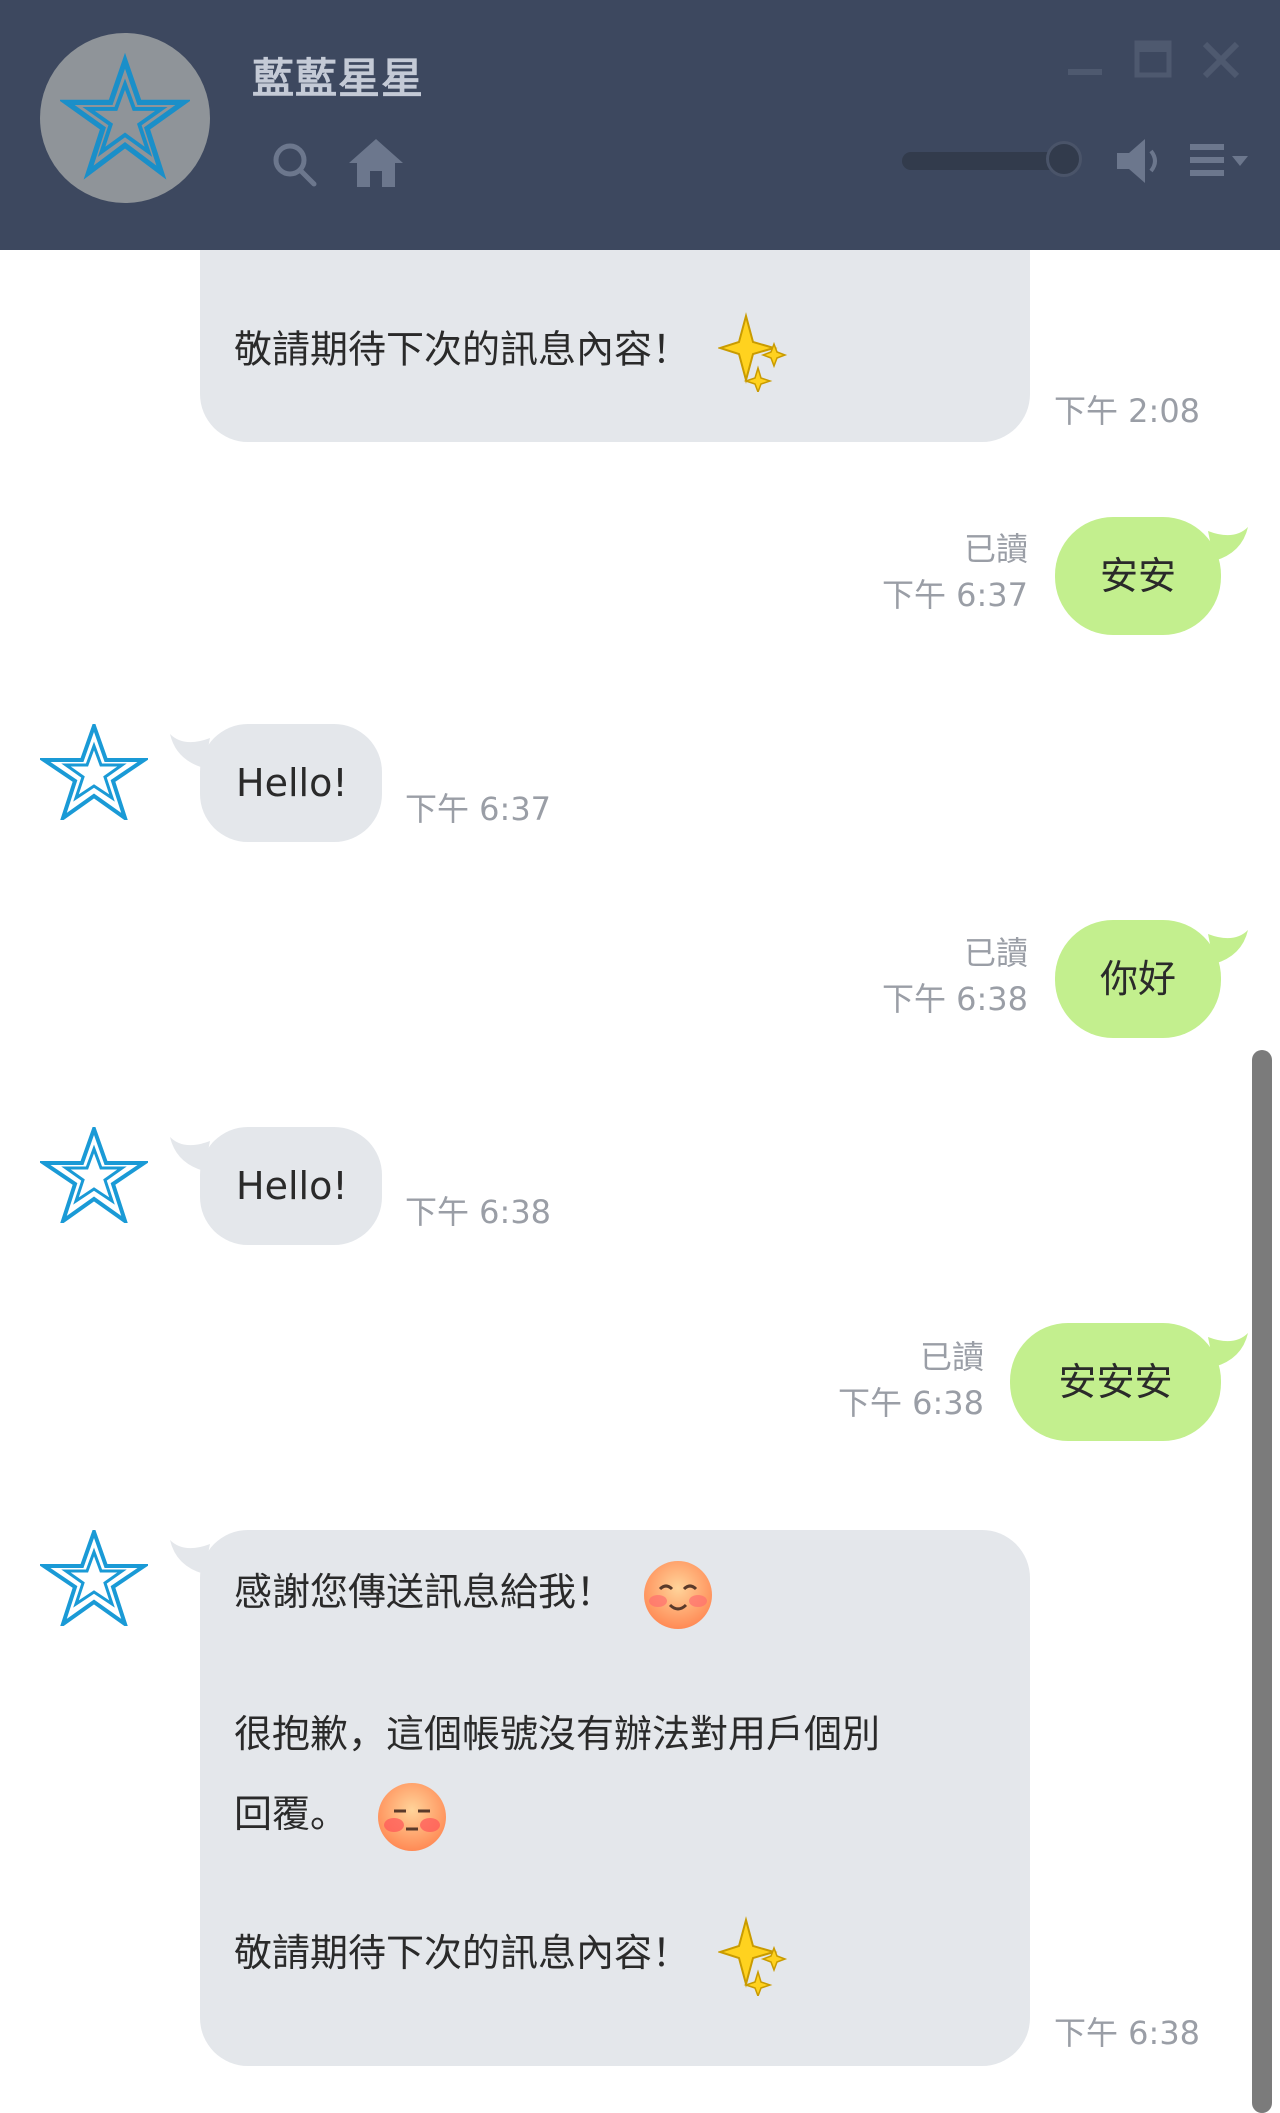 Image resolution: width=1280 pixels, height=2113 pixels. Describe the element at coordinates (424, 1592) in the screenshot. I see `message-text: 感謝您傳送訊息給我！` at that location.